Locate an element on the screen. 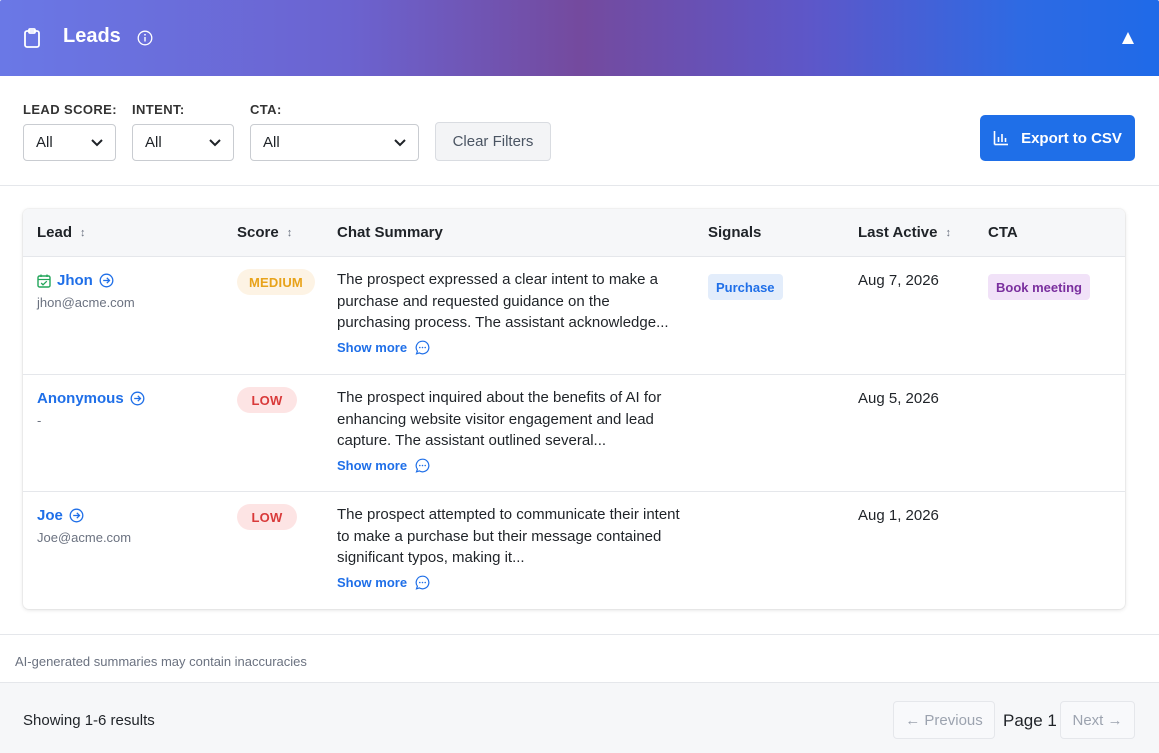 Image resolution: width=1159 pixels, height=753 pixels. lead-email: jhon@acme.com is located at coordinates (86, 302).